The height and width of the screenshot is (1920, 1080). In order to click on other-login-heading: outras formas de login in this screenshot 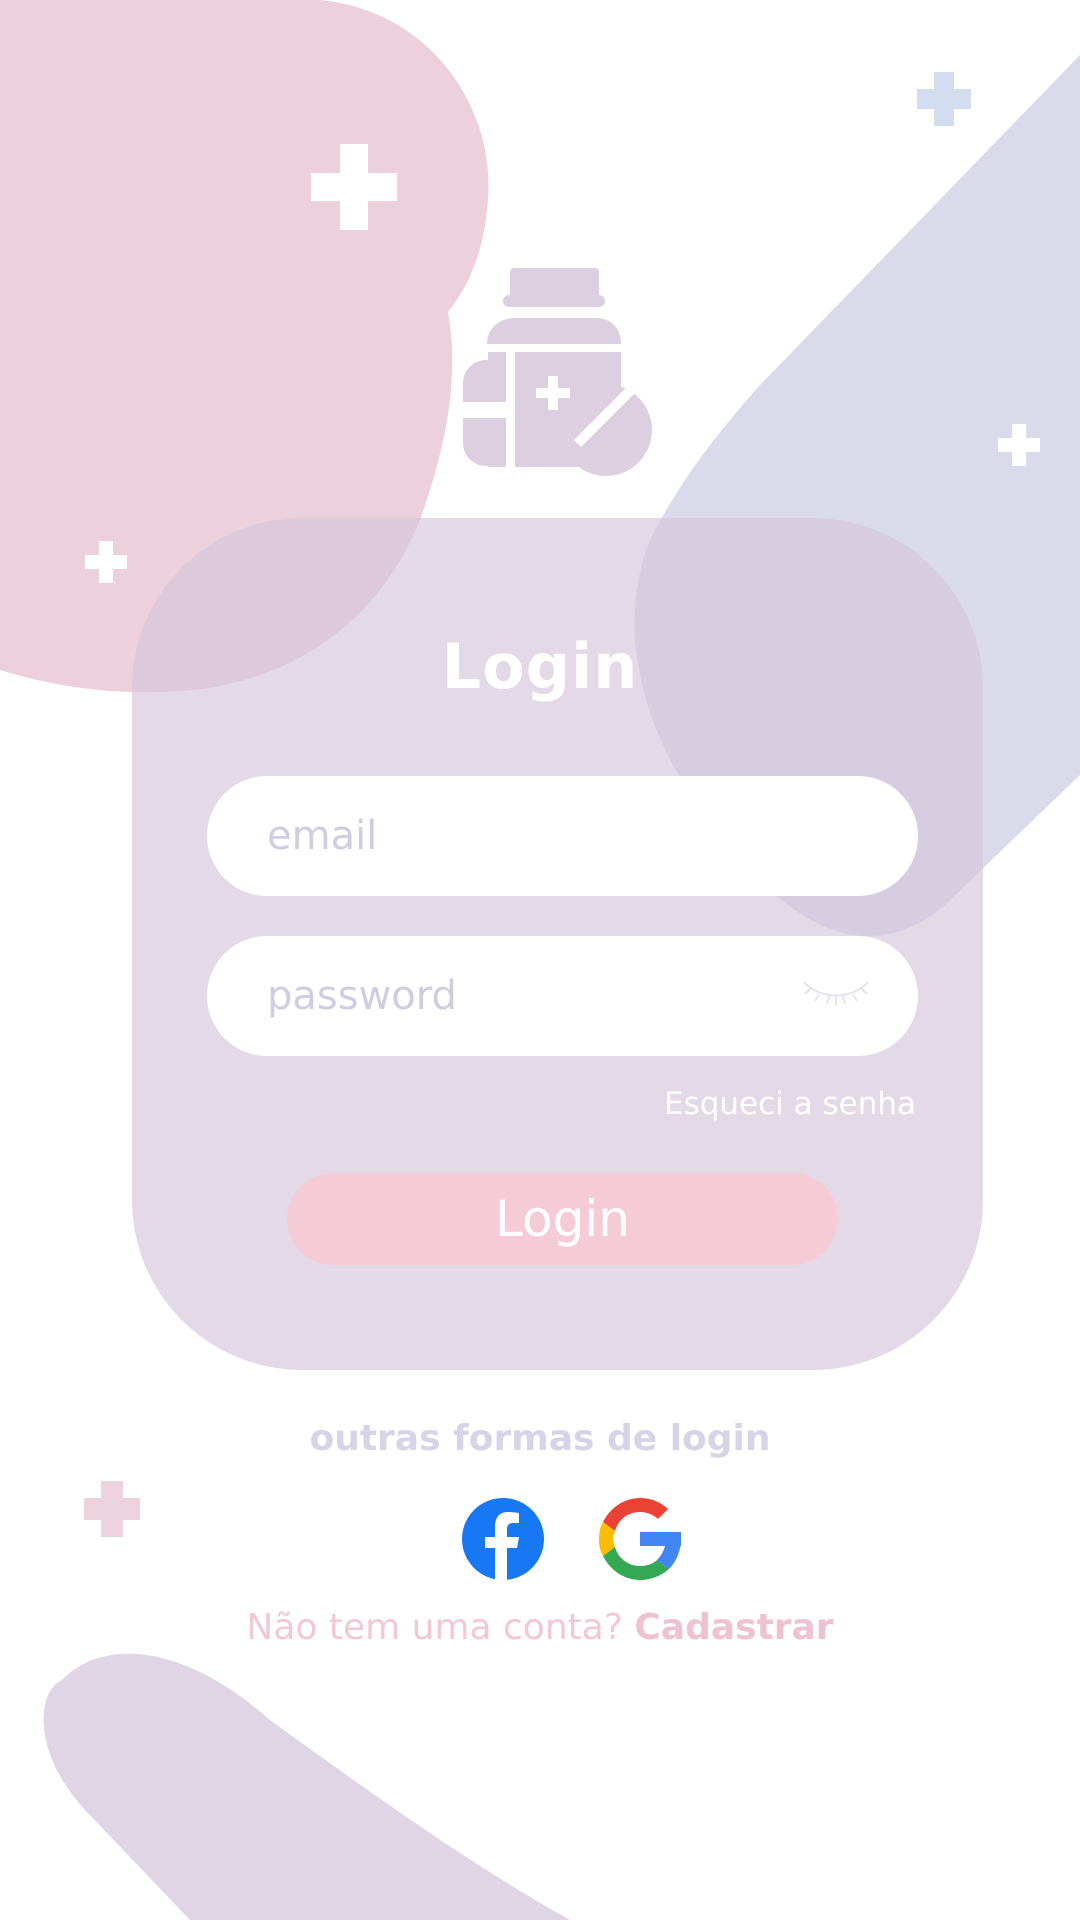, I will do `click(540, 1438)`.